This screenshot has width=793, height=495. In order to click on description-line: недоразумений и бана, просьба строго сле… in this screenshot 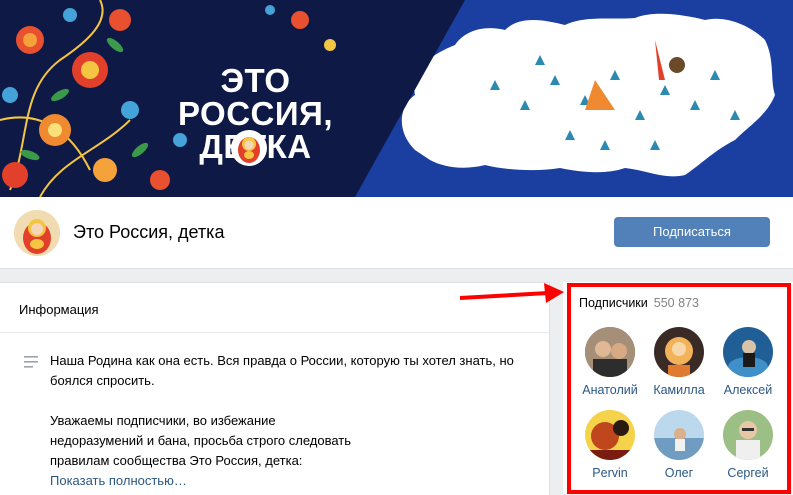, I will do `click(201, 440)`.